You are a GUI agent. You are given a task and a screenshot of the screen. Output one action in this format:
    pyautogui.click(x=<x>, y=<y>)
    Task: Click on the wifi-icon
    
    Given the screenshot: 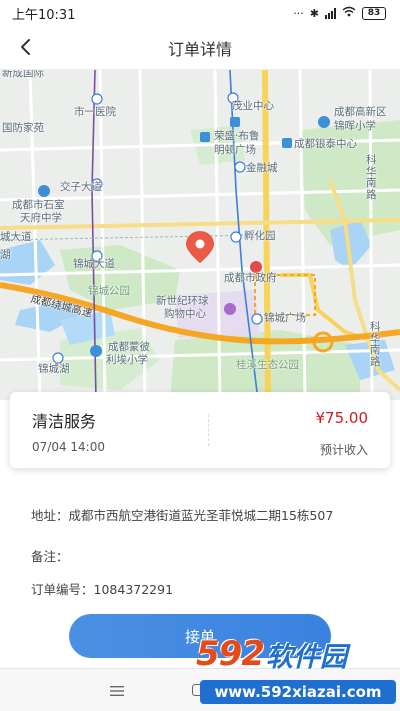 What is the action you would take?
    pyautogui.click(x=349, y=13)
    